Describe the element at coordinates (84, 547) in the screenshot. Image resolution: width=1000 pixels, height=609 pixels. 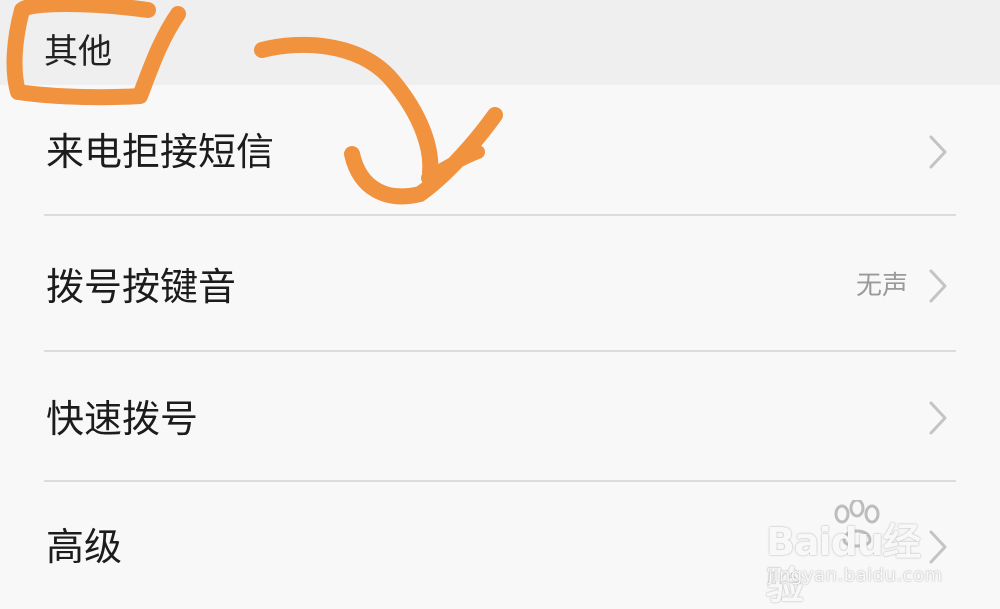
I see `row-label: 高级` at that location.